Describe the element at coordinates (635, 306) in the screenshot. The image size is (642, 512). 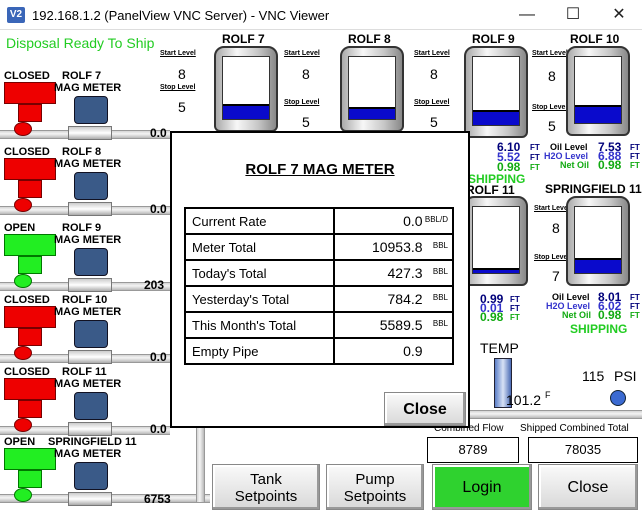
I see `springfield11-h2o-unit: FT` at that location.